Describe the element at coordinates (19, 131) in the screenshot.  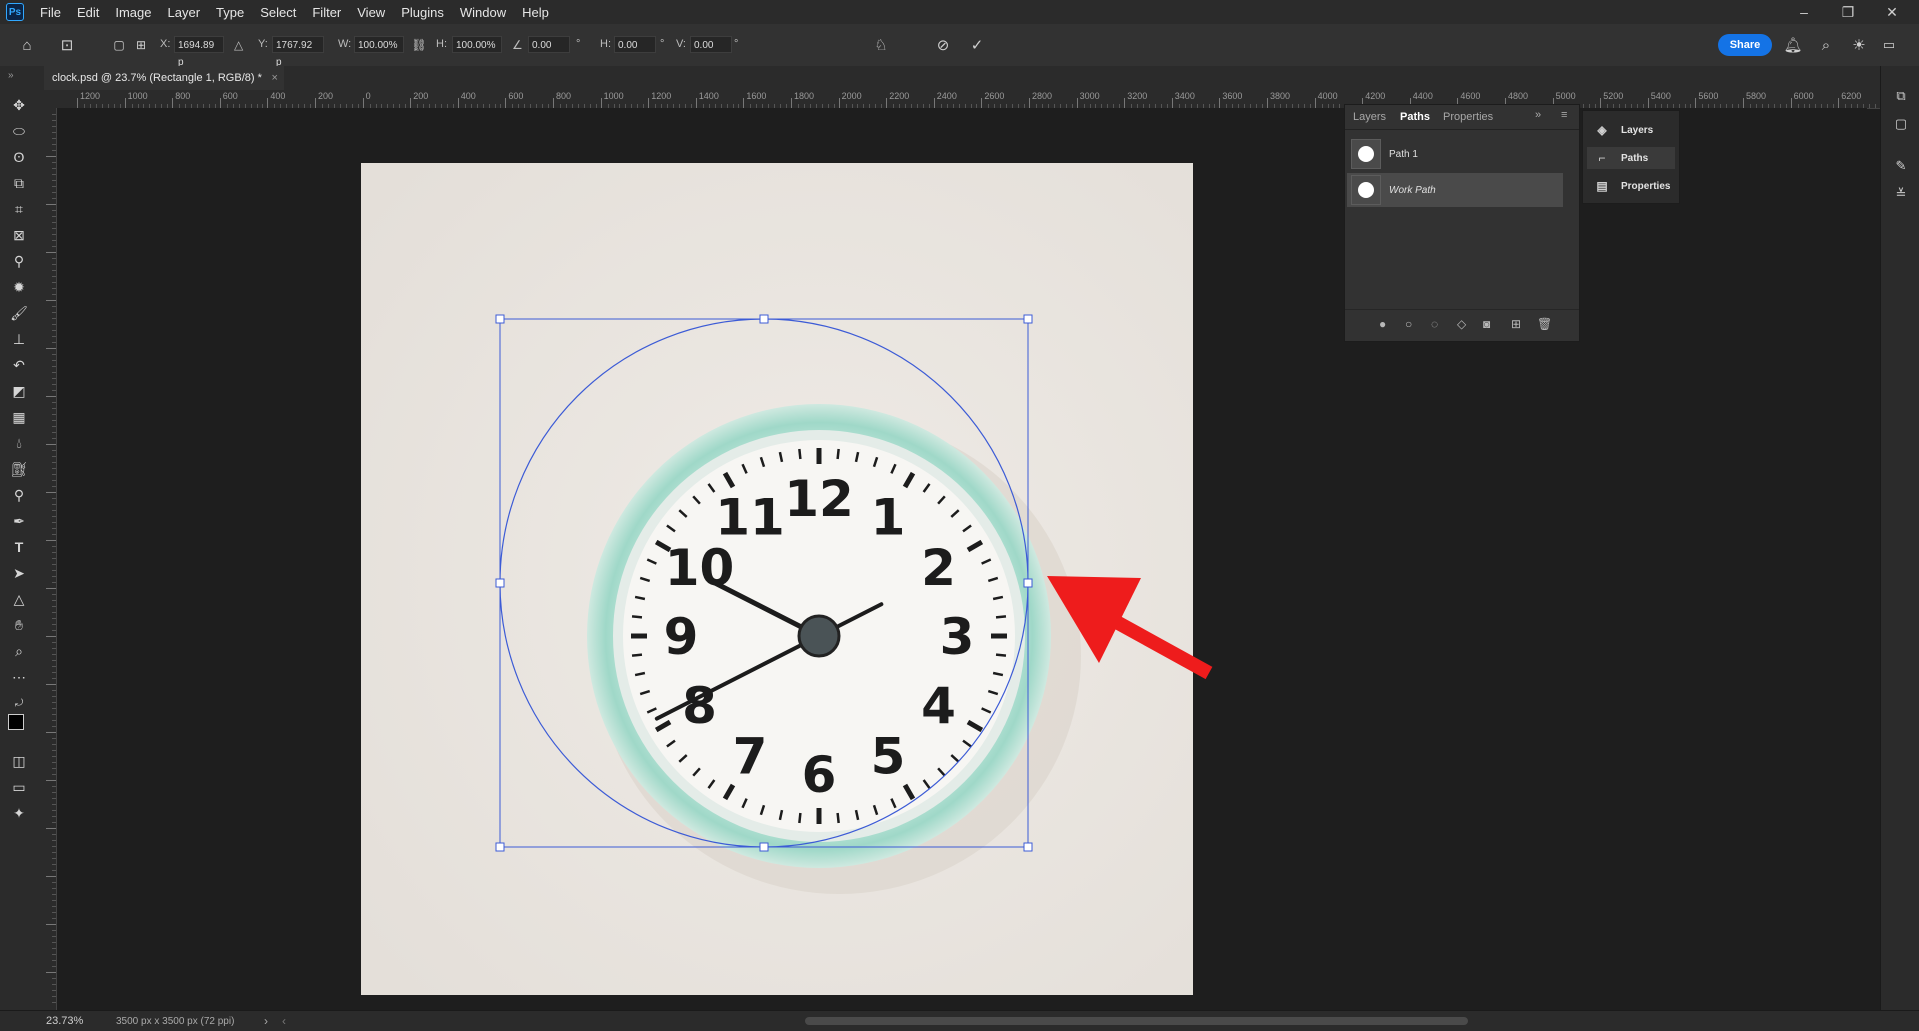
I see `marquee-tool-icon: ⬭` at that location.